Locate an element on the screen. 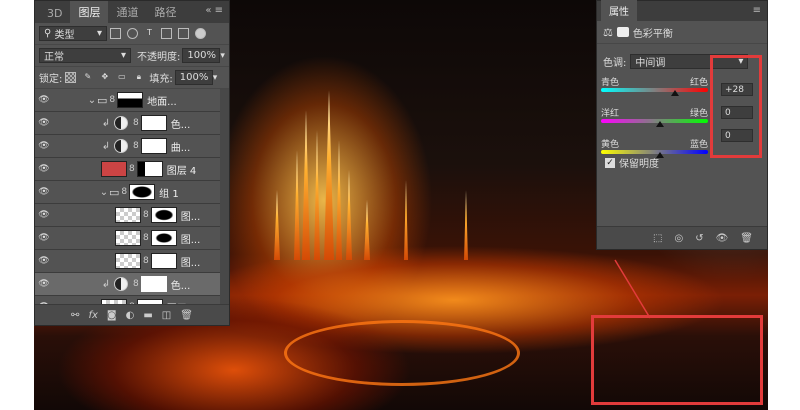 This screenshot has height=410, width=800. annotation-arrow is located at coordinates (632, 289).